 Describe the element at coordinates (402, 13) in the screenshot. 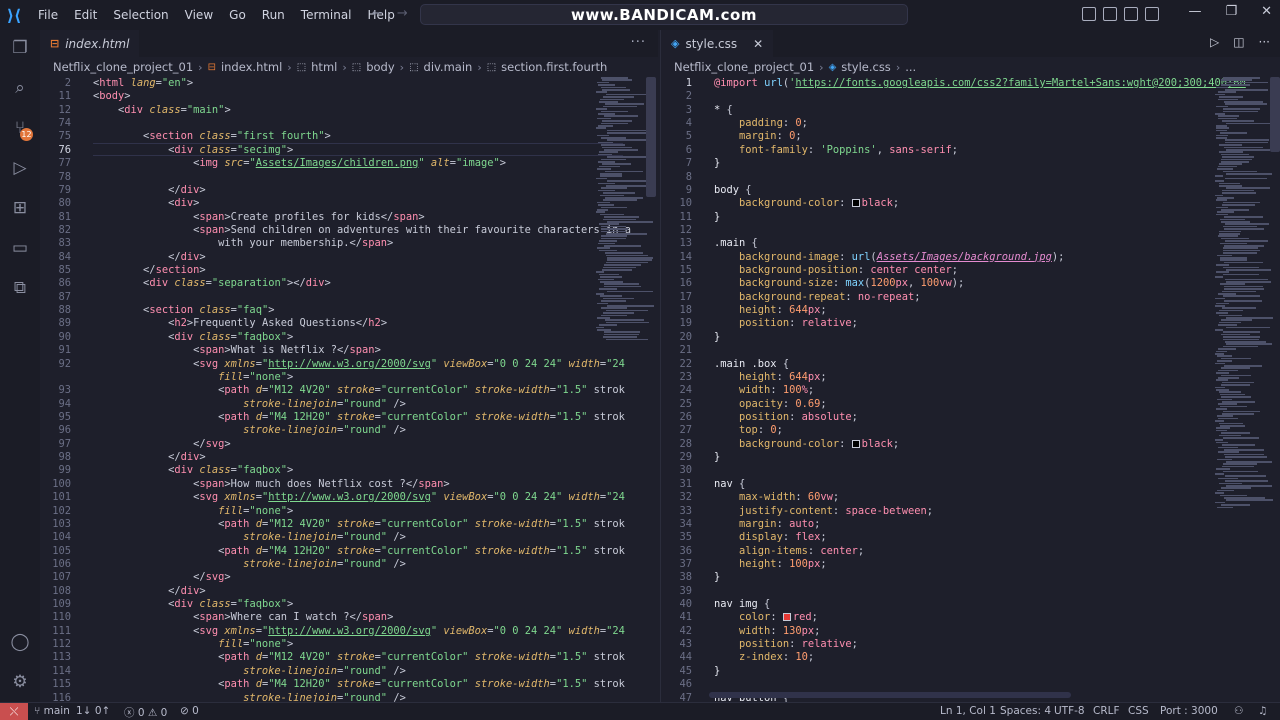

I see `forward-arrow-icon: →` at that location.